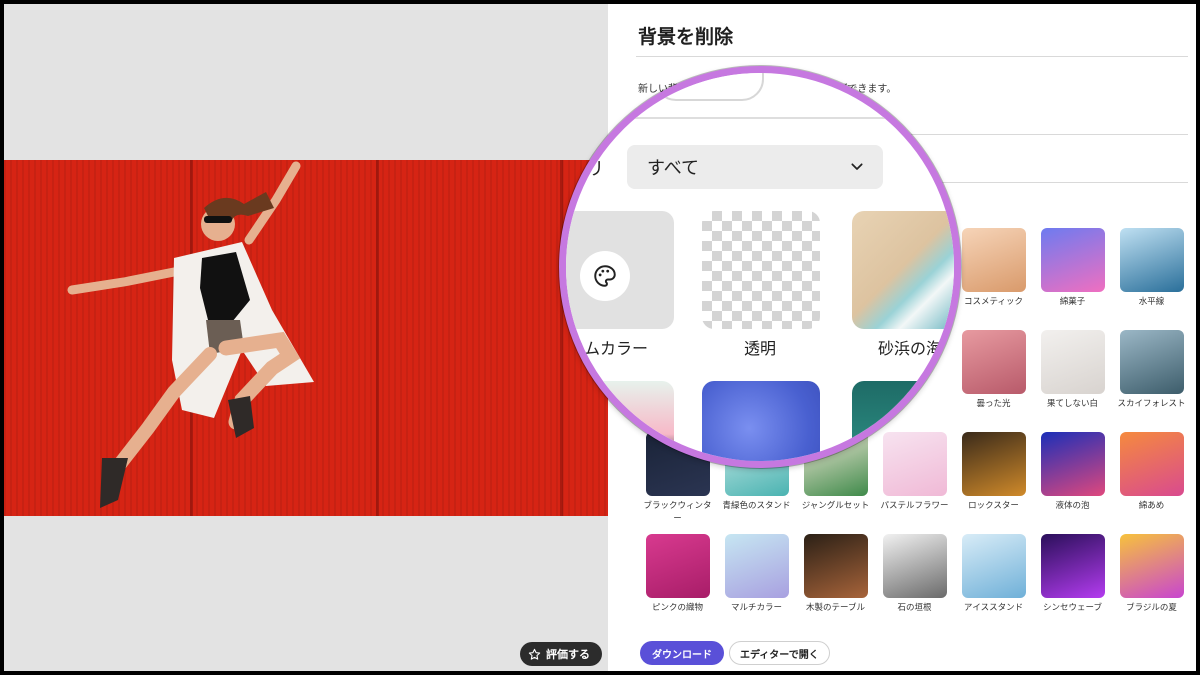 The image size is (1200, 675). I want to click on category-select-value: すべて, so click(673, 168).